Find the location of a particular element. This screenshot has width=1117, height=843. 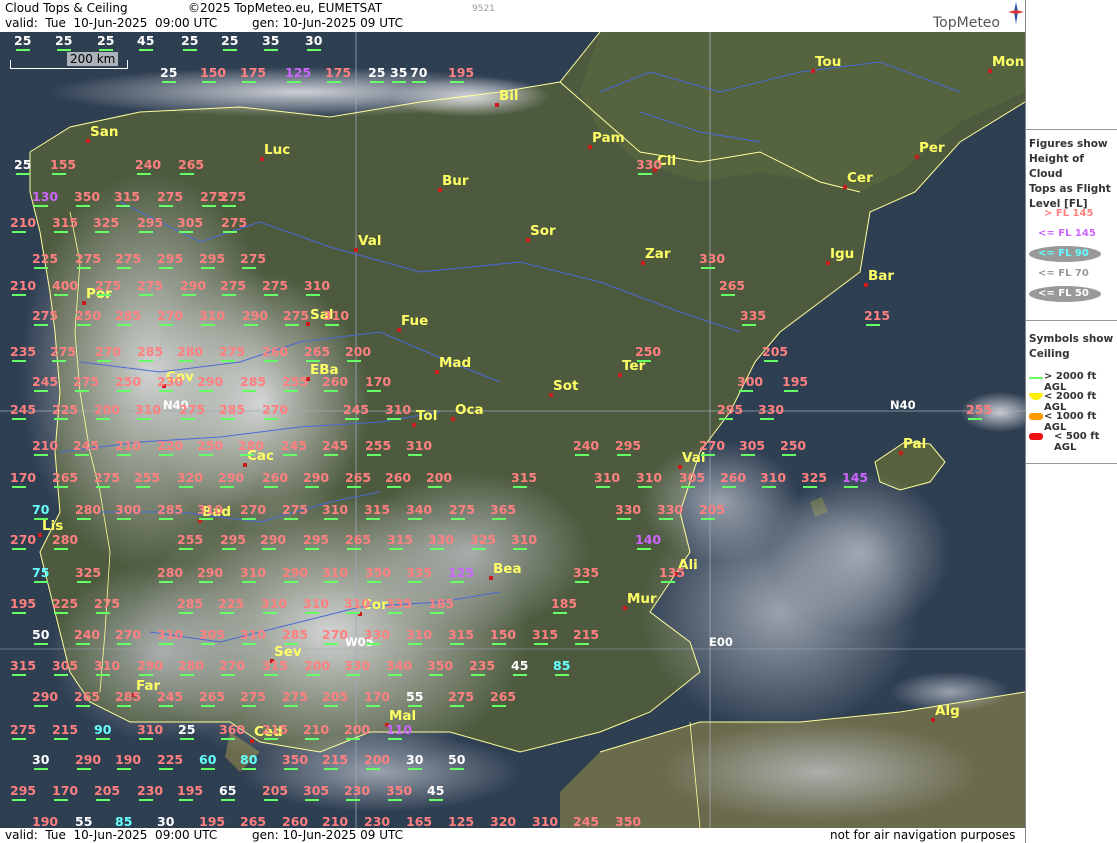

disclaimer: not for air navigation purposes is located at coordinates (923, 835).